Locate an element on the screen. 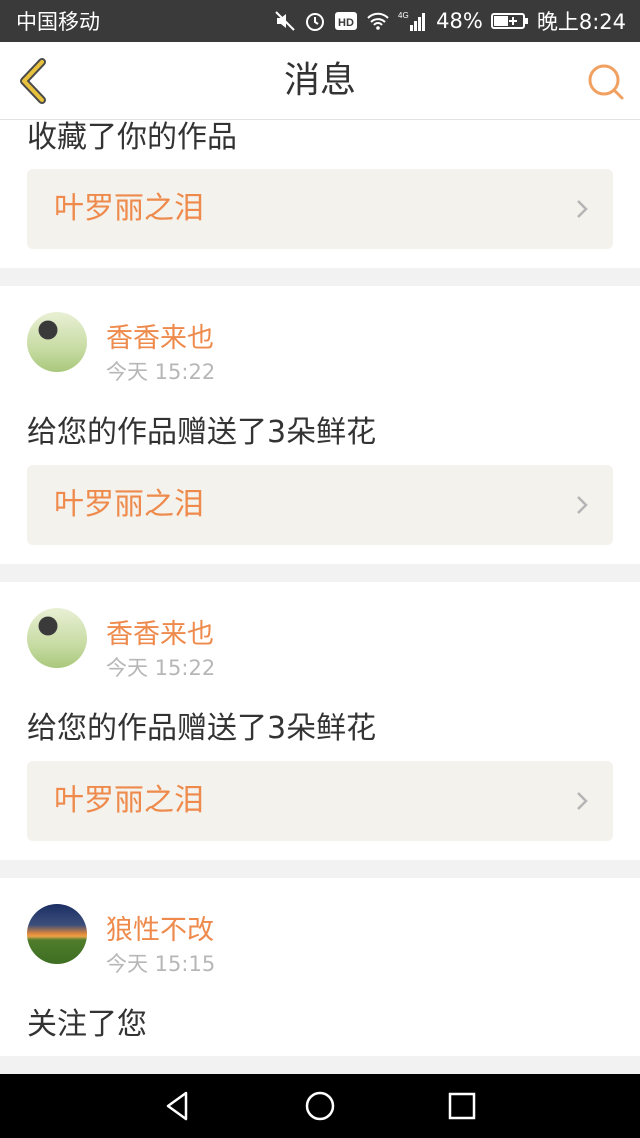  timestamp: 今天 15:15 is located at coordinates (161, 964).